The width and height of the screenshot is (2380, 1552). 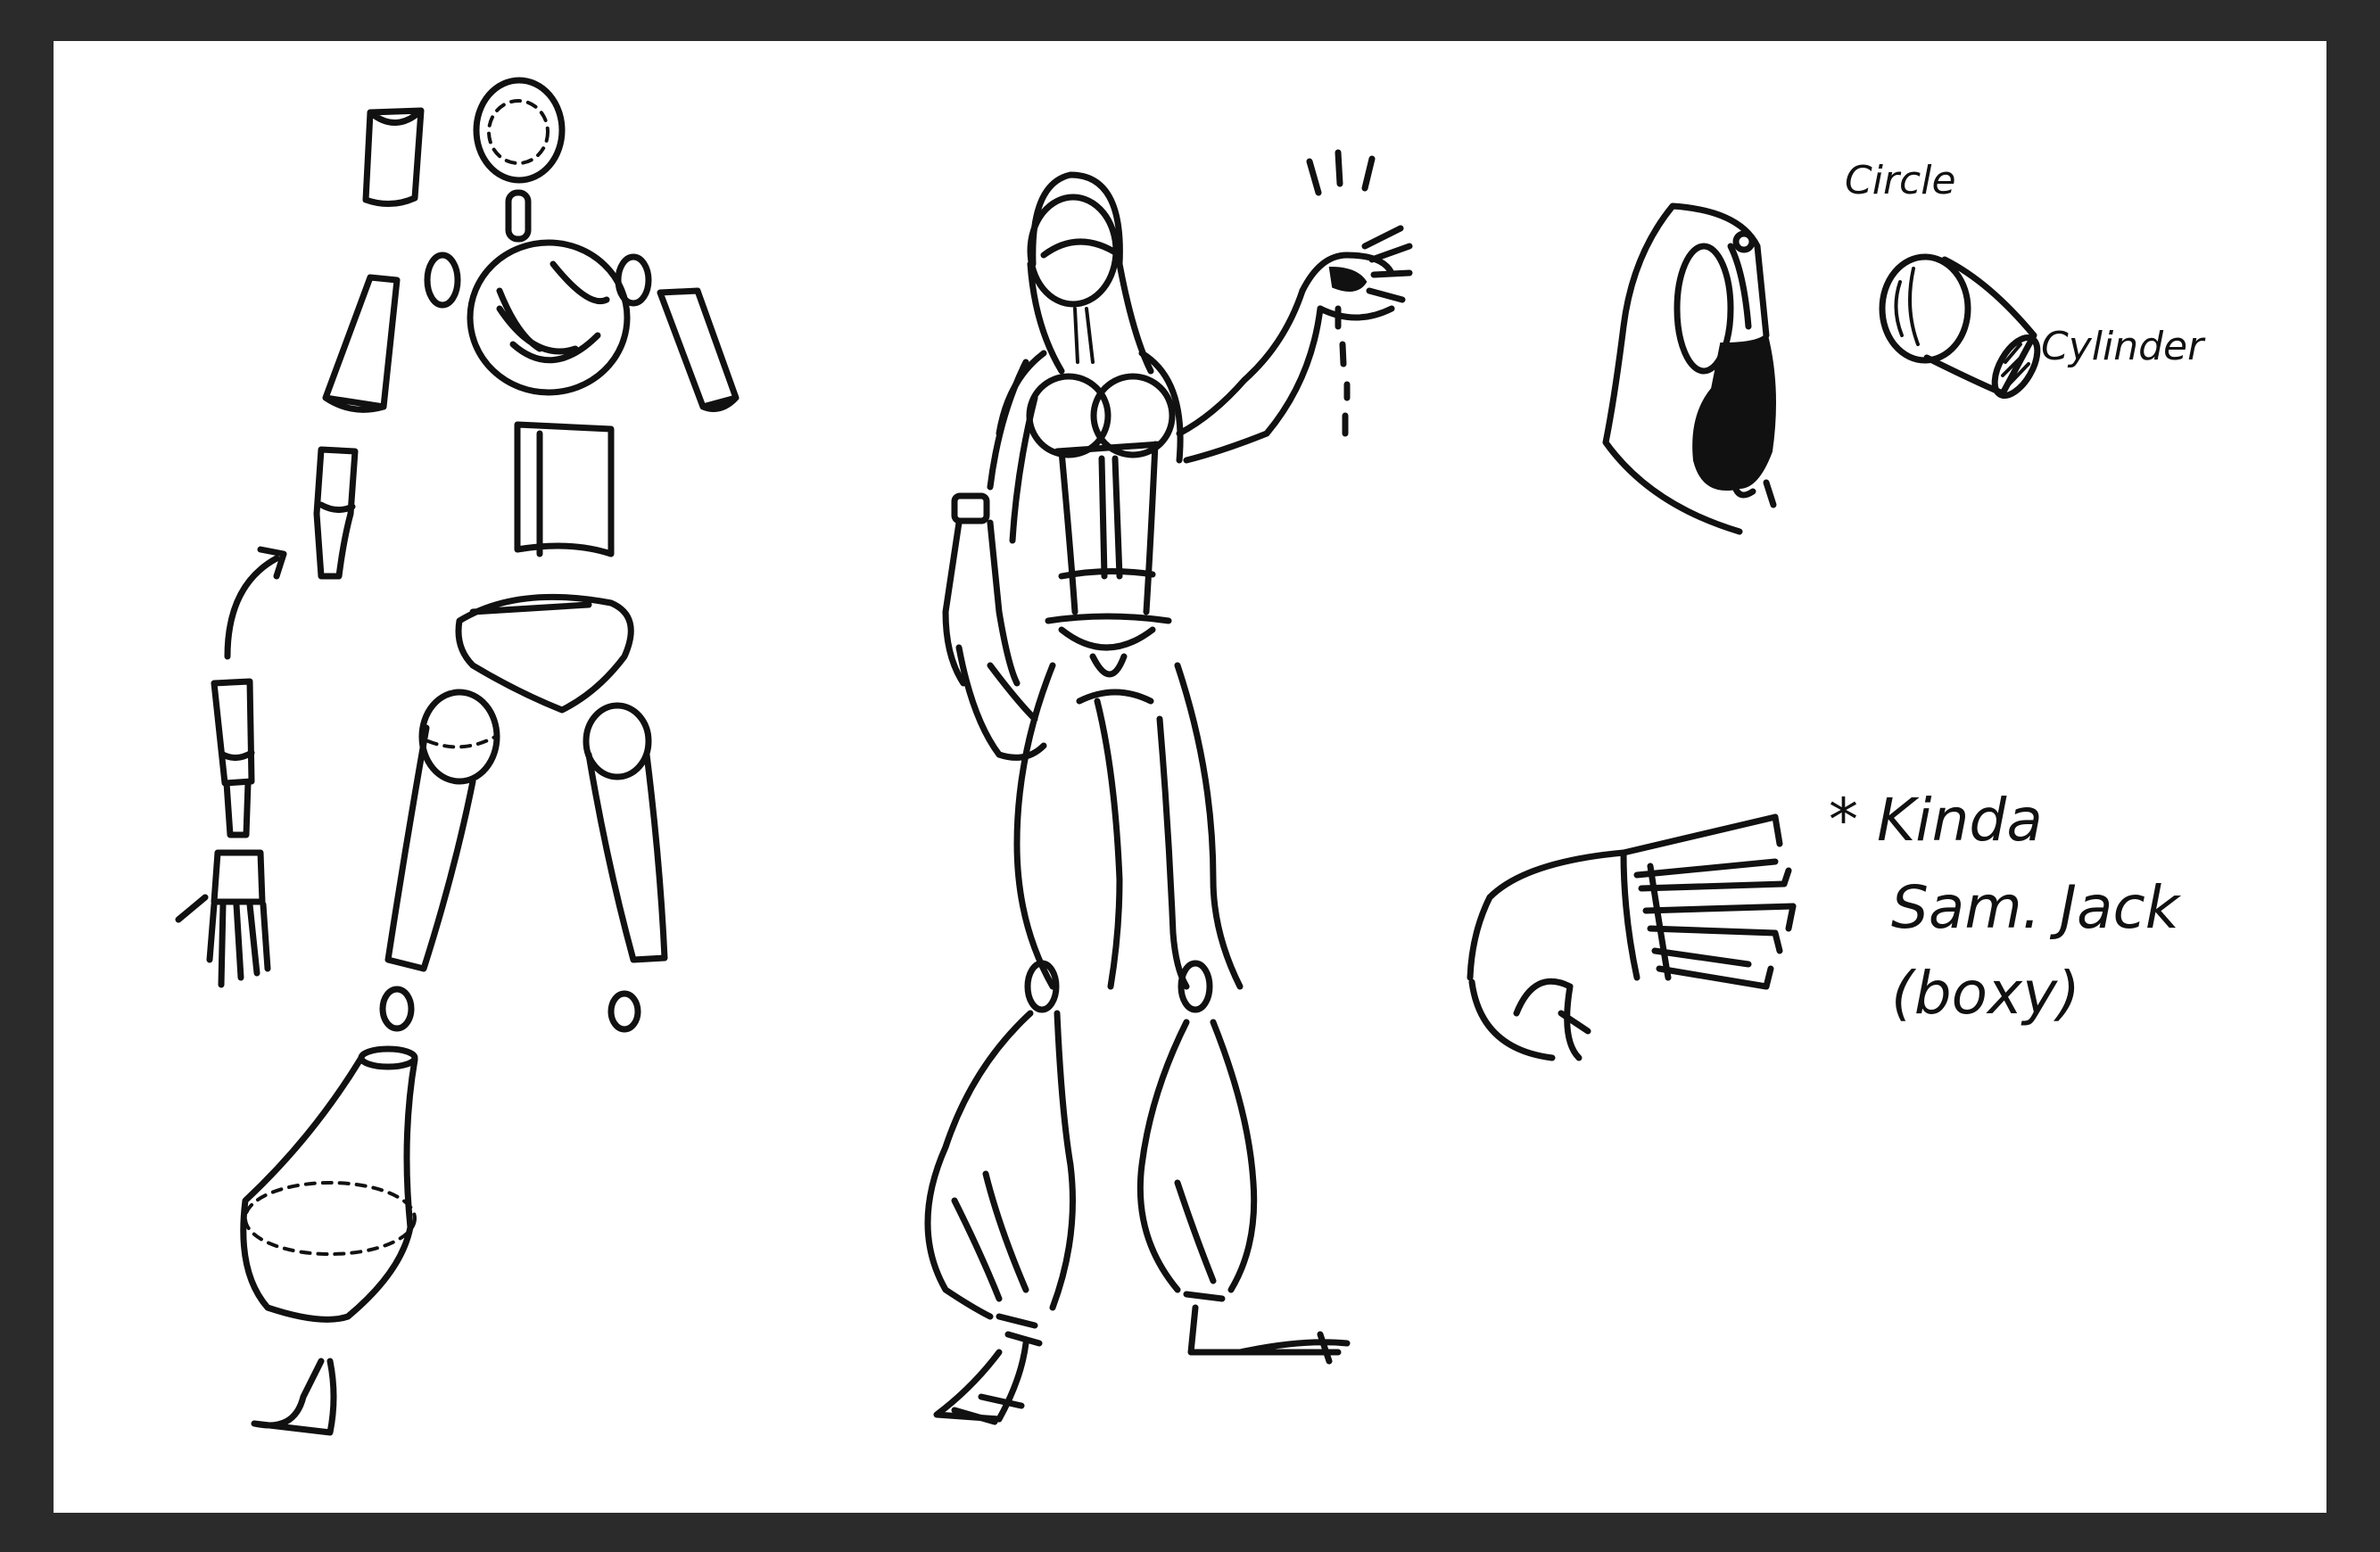 I want to click on circle-label: Circle, so click(x=1900, y=180).